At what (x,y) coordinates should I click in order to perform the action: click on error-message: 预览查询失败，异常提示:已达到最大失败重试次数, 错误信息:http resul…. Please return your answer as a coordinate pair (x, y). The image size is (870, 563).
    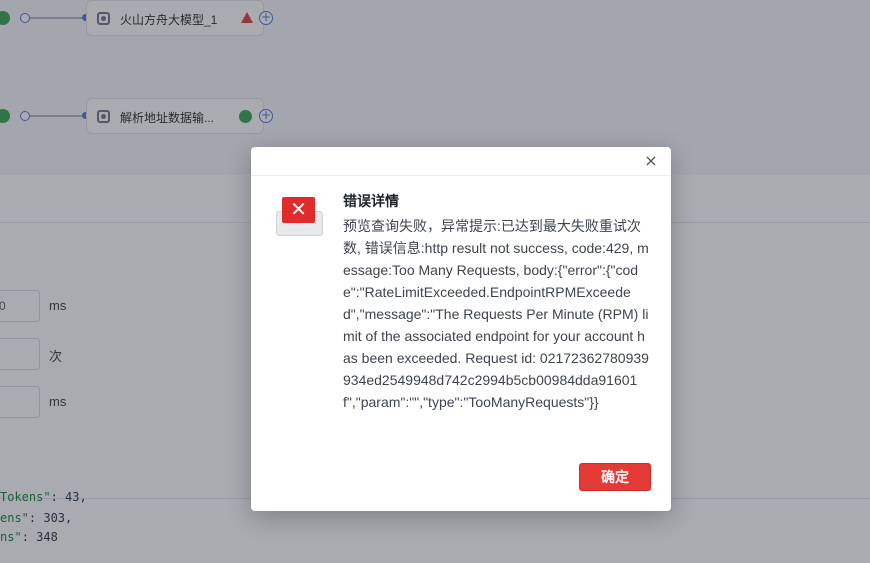
    Looking at the image, I should click on (496, 314).